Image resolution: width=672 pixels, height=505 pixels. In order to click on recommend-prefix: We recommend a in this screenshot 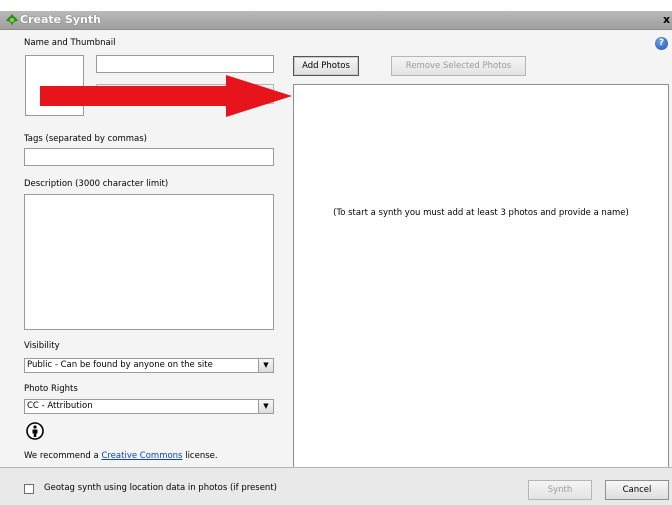, I will do `click(63, 456)`.